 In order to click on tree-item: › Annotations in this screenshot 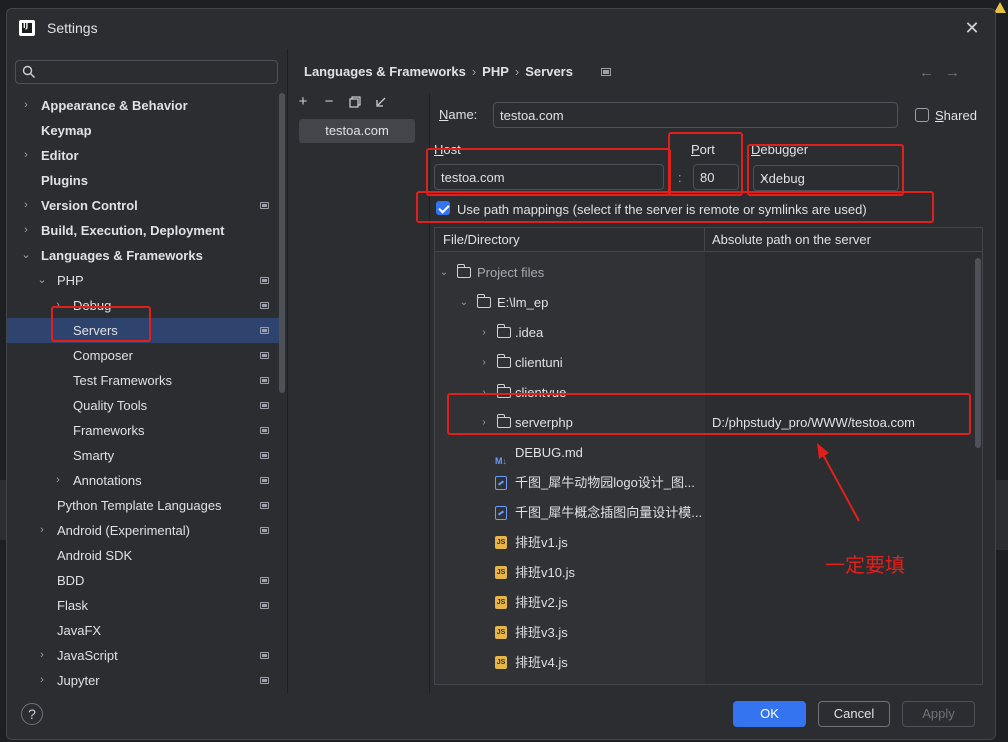, I will do `click(146, 480)`.